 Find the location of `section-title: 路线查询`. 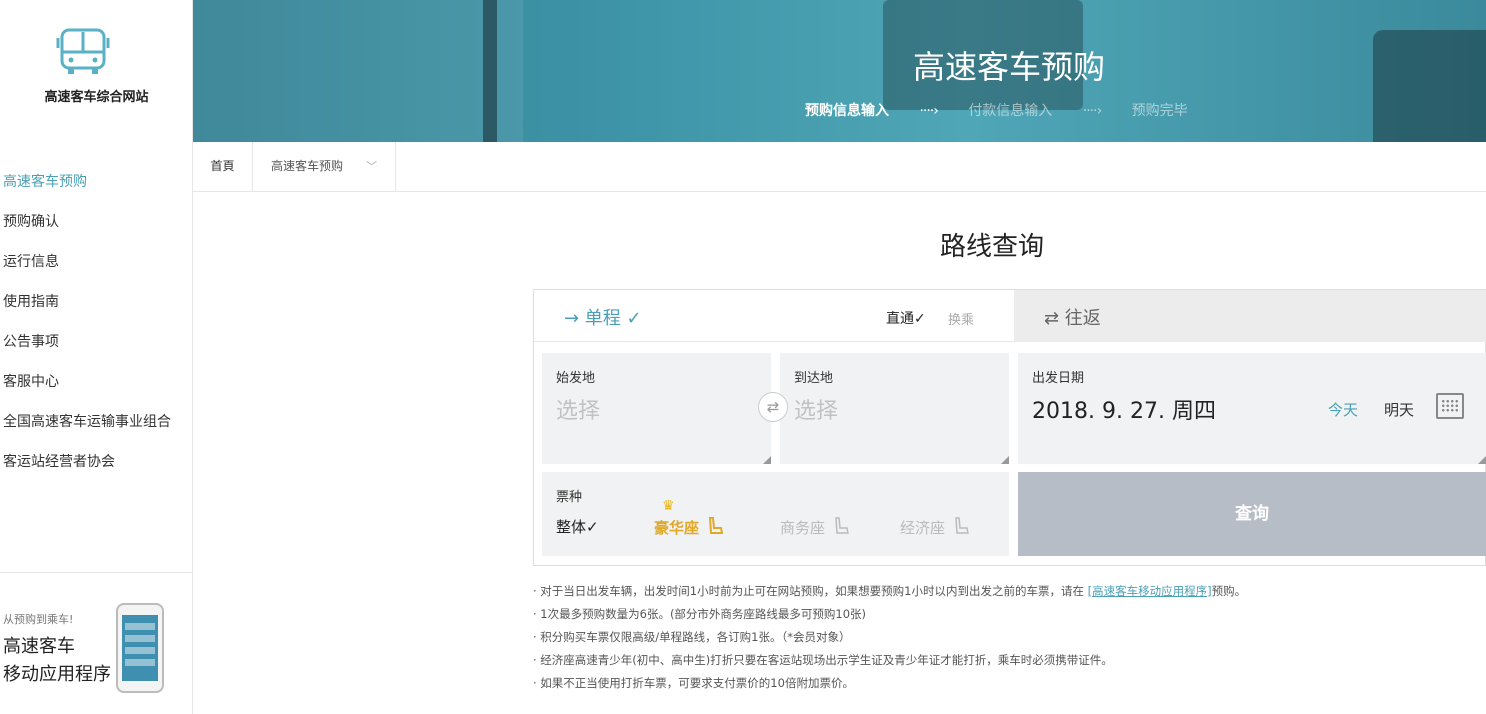

section-title: 路线查询 is located at coordinates (992, 247).